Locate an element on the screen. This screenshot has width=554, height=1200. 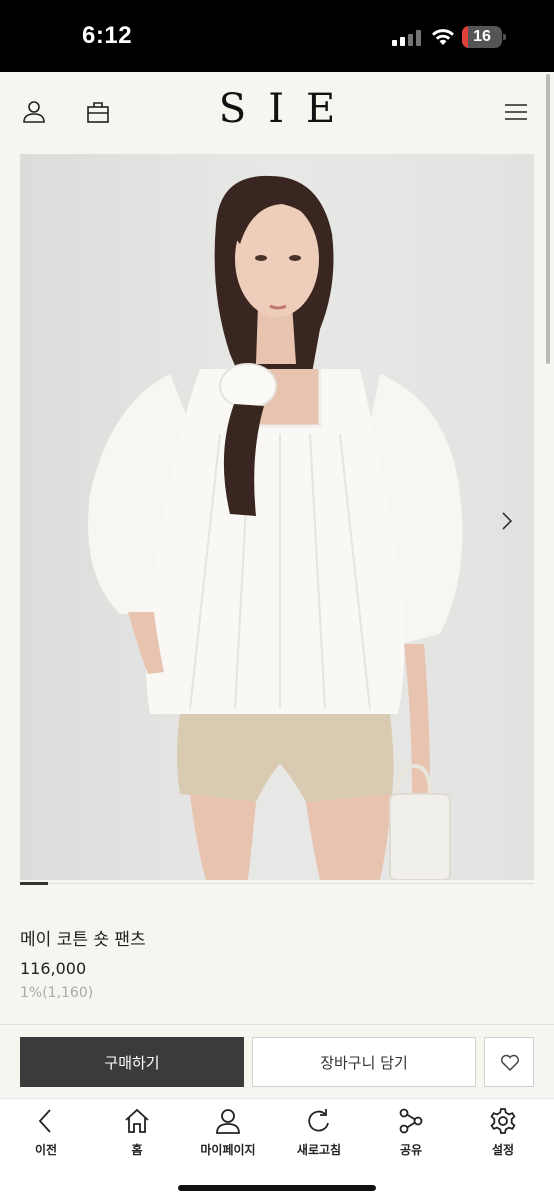
share-icon is located at coordinates (411, 1121).